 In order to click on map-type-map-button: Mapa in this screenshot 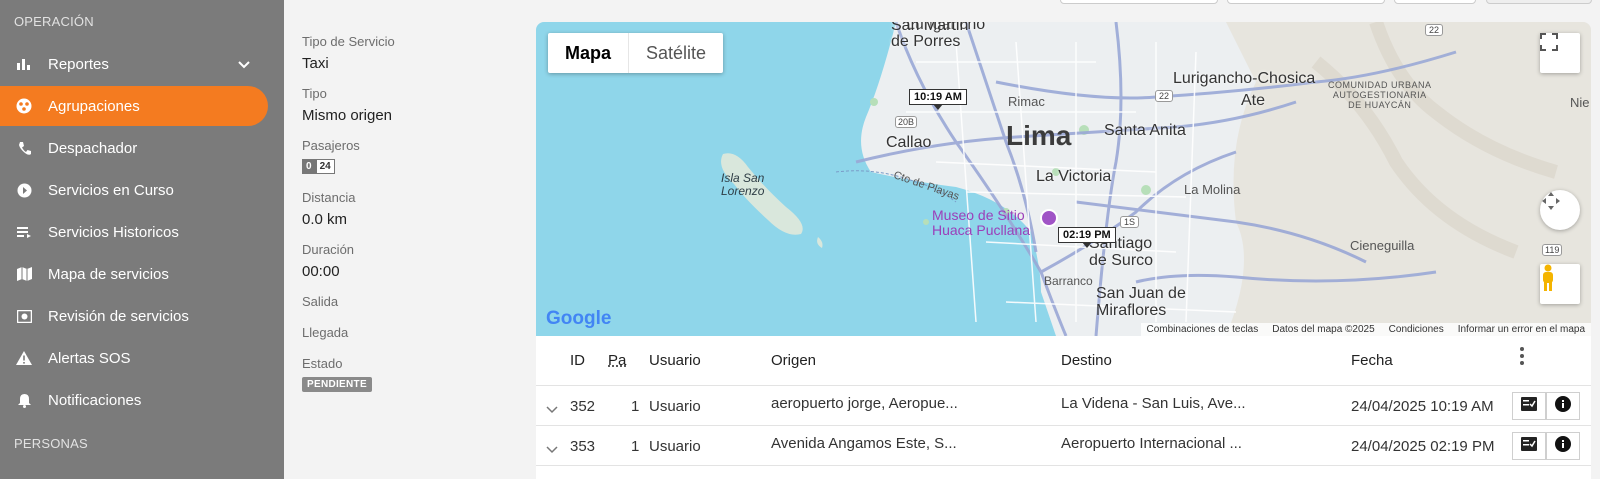, I will do `click(588, 53)`.